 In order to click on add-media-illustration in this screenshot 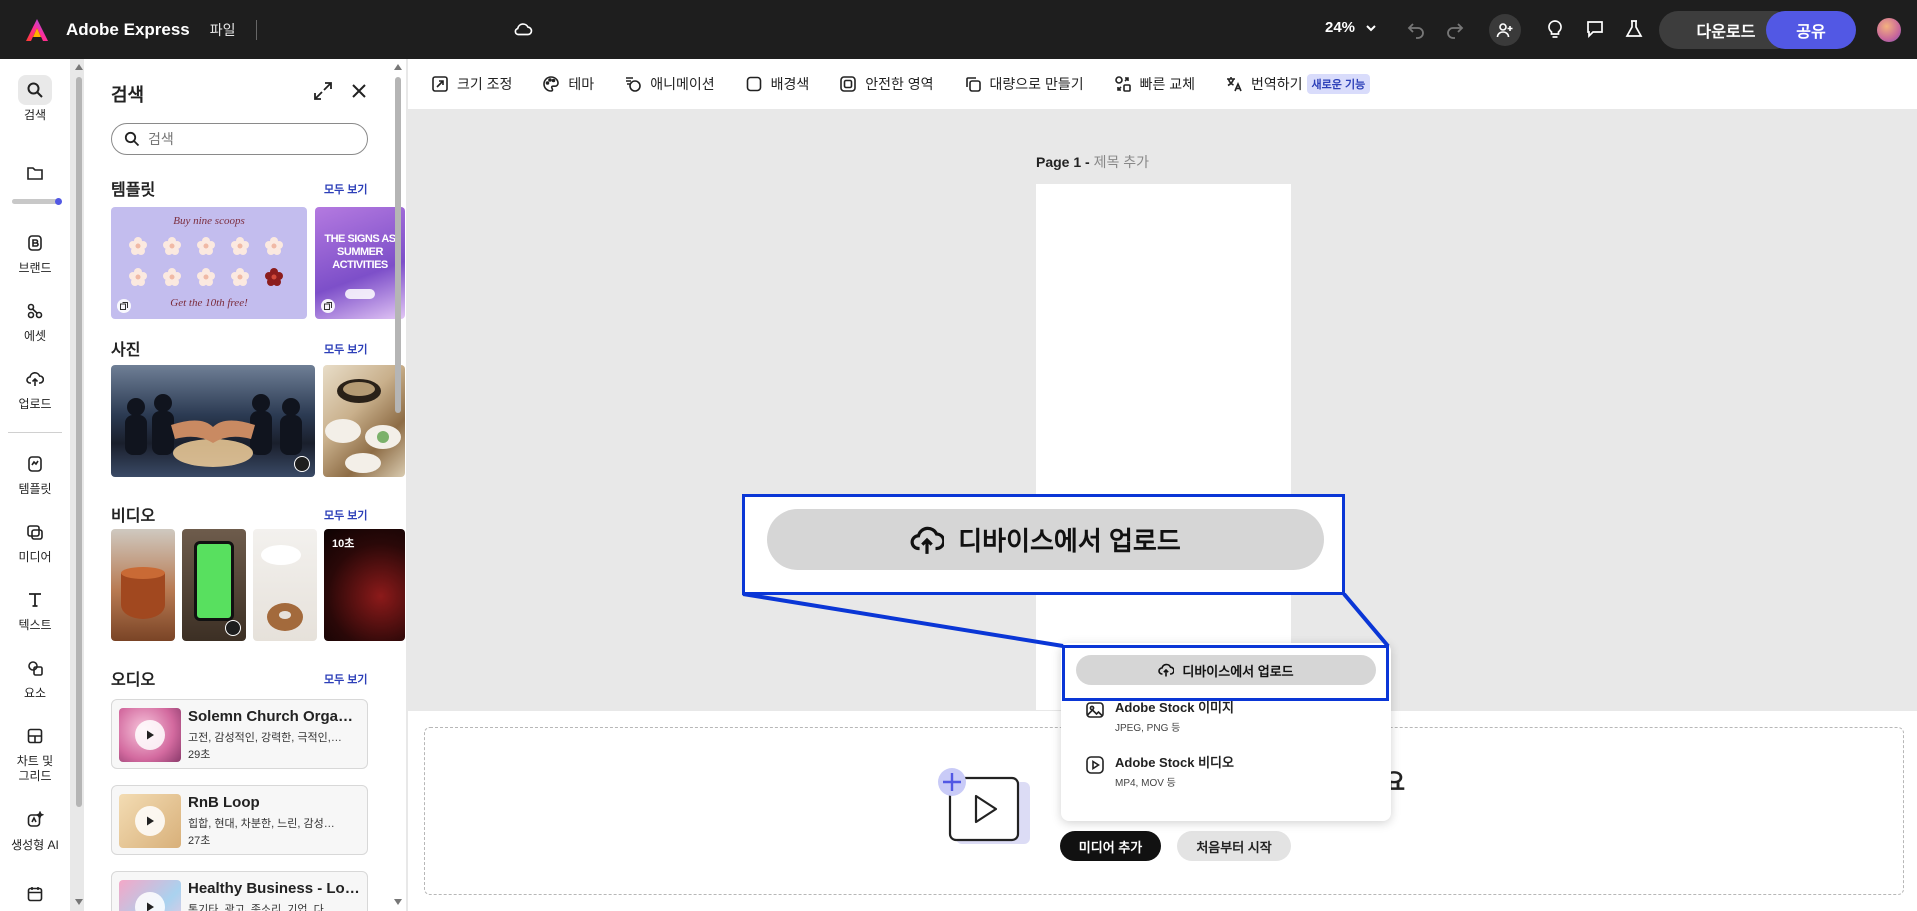, I will do `click(984, 806)`.